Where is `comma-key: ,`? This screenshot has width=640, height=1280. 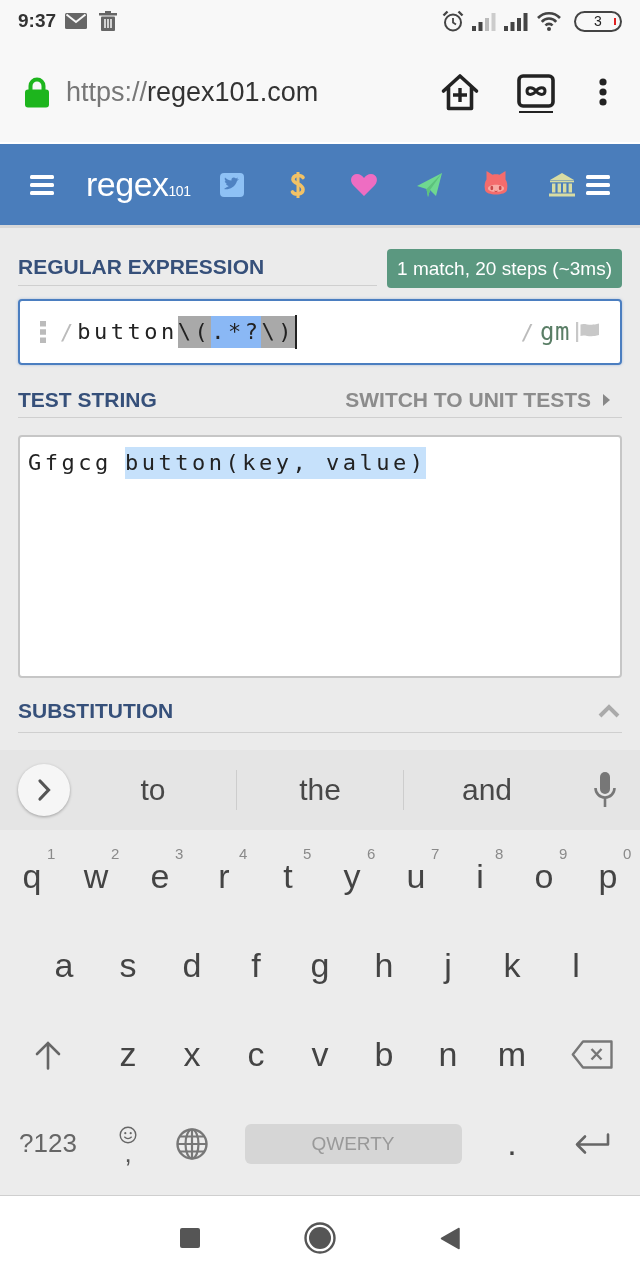
comma-key: , is located at coordinates (128, 1143).